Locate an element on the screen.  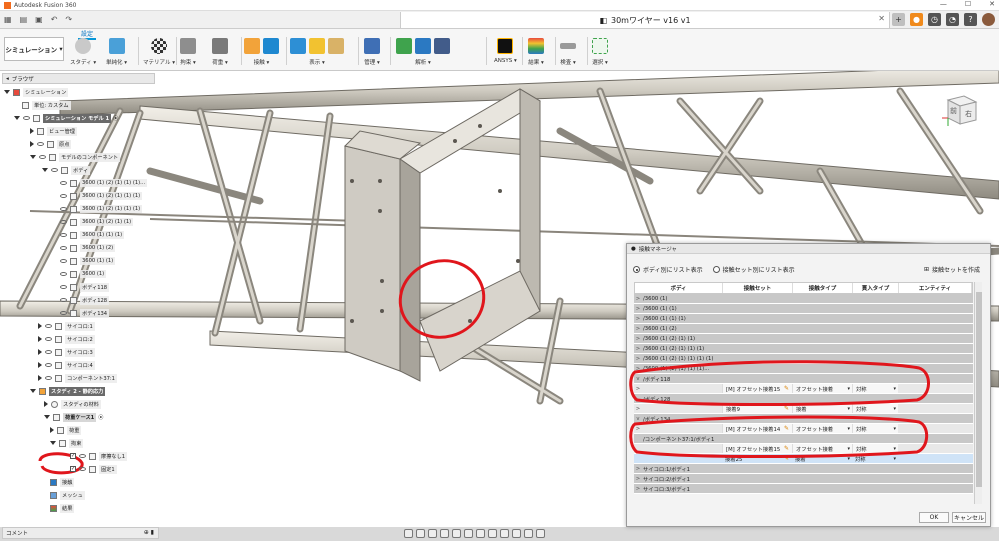
study-tool: スタディ ▾ is located at coordinates (83, 54).